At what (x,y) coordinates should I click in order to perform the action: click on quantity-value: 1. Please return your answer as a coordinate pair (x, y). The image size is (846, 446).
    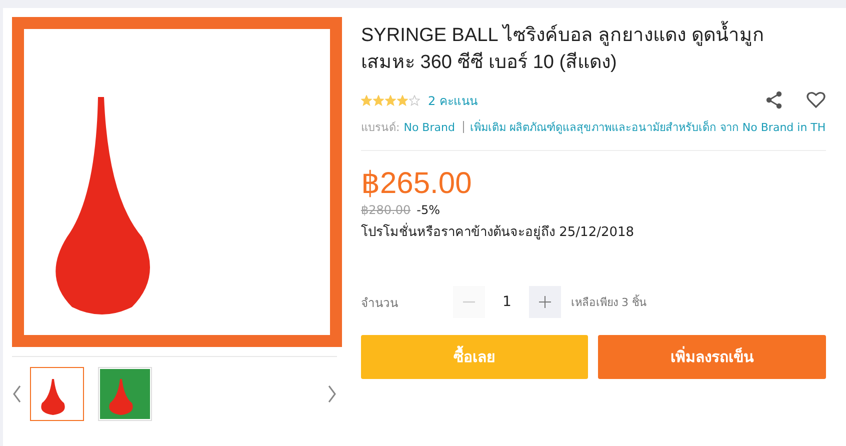
    Looking at the image, I should click on (507, 302).